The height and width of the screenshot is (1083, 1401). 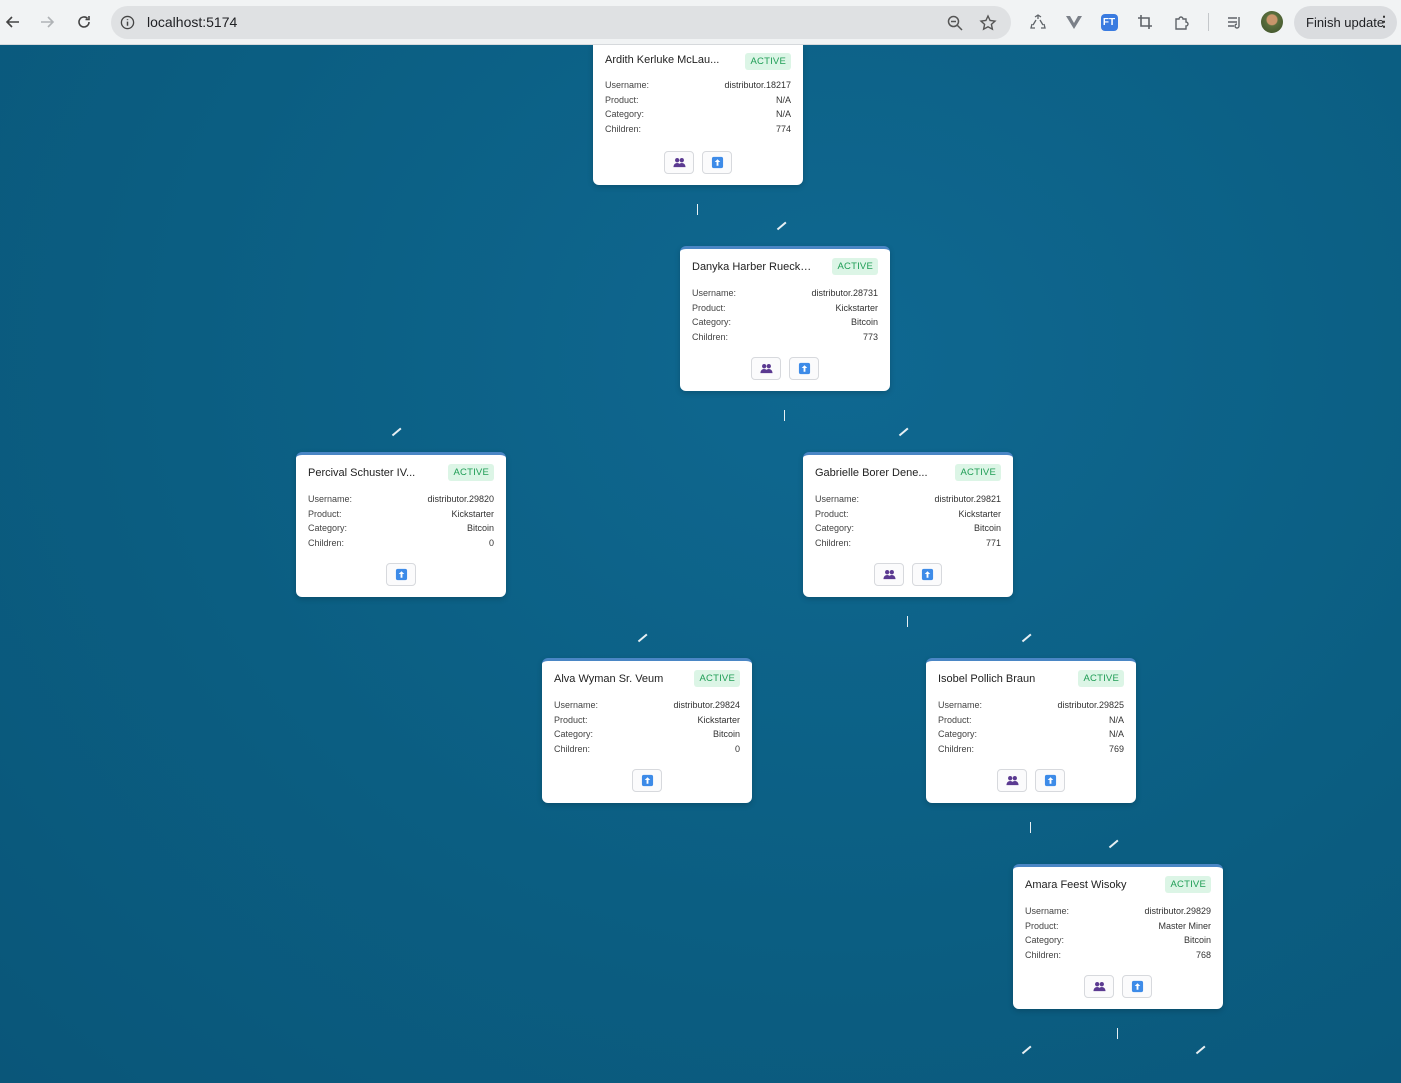 I want to click on screenshot-extension-icon, so click(x=1145, y=22).